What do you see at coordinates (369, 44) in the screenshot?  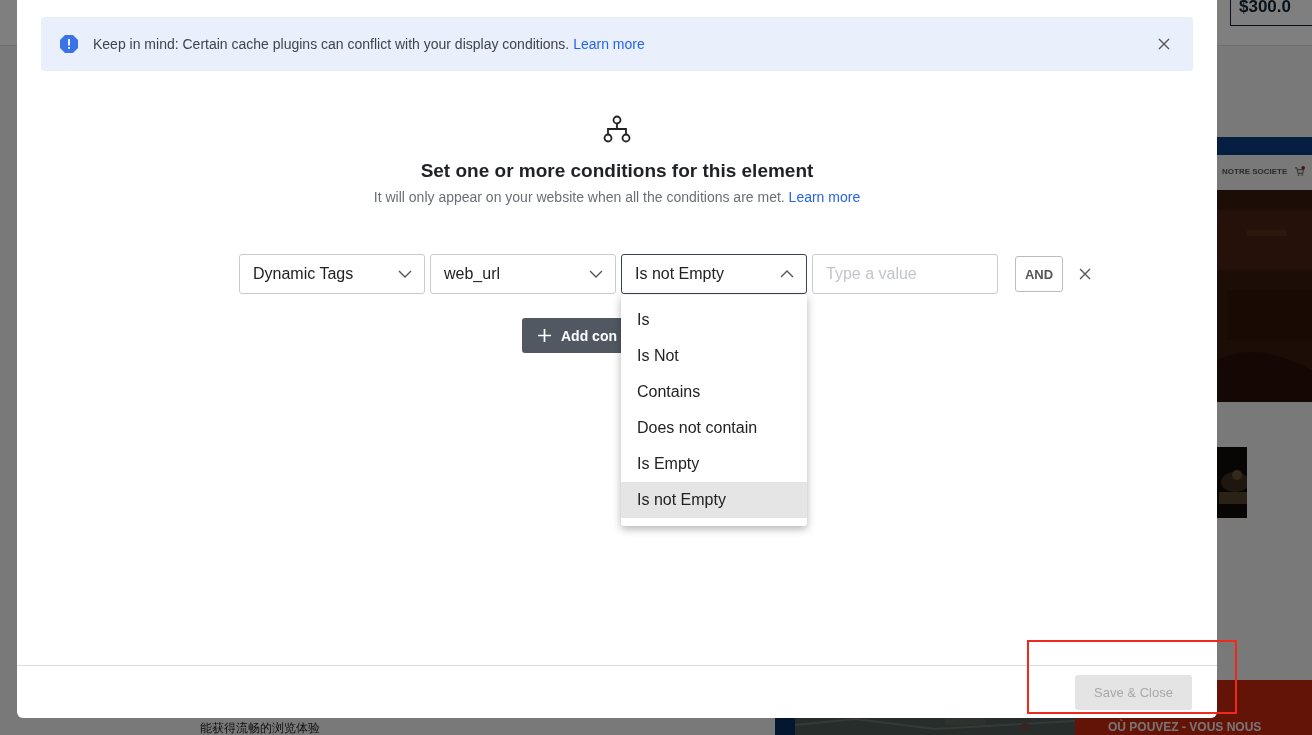 I see `notice-text: Keep in mind: Certain cache plugins can conflict with your display conditions. Learn more` at bounding box center [369, 44].